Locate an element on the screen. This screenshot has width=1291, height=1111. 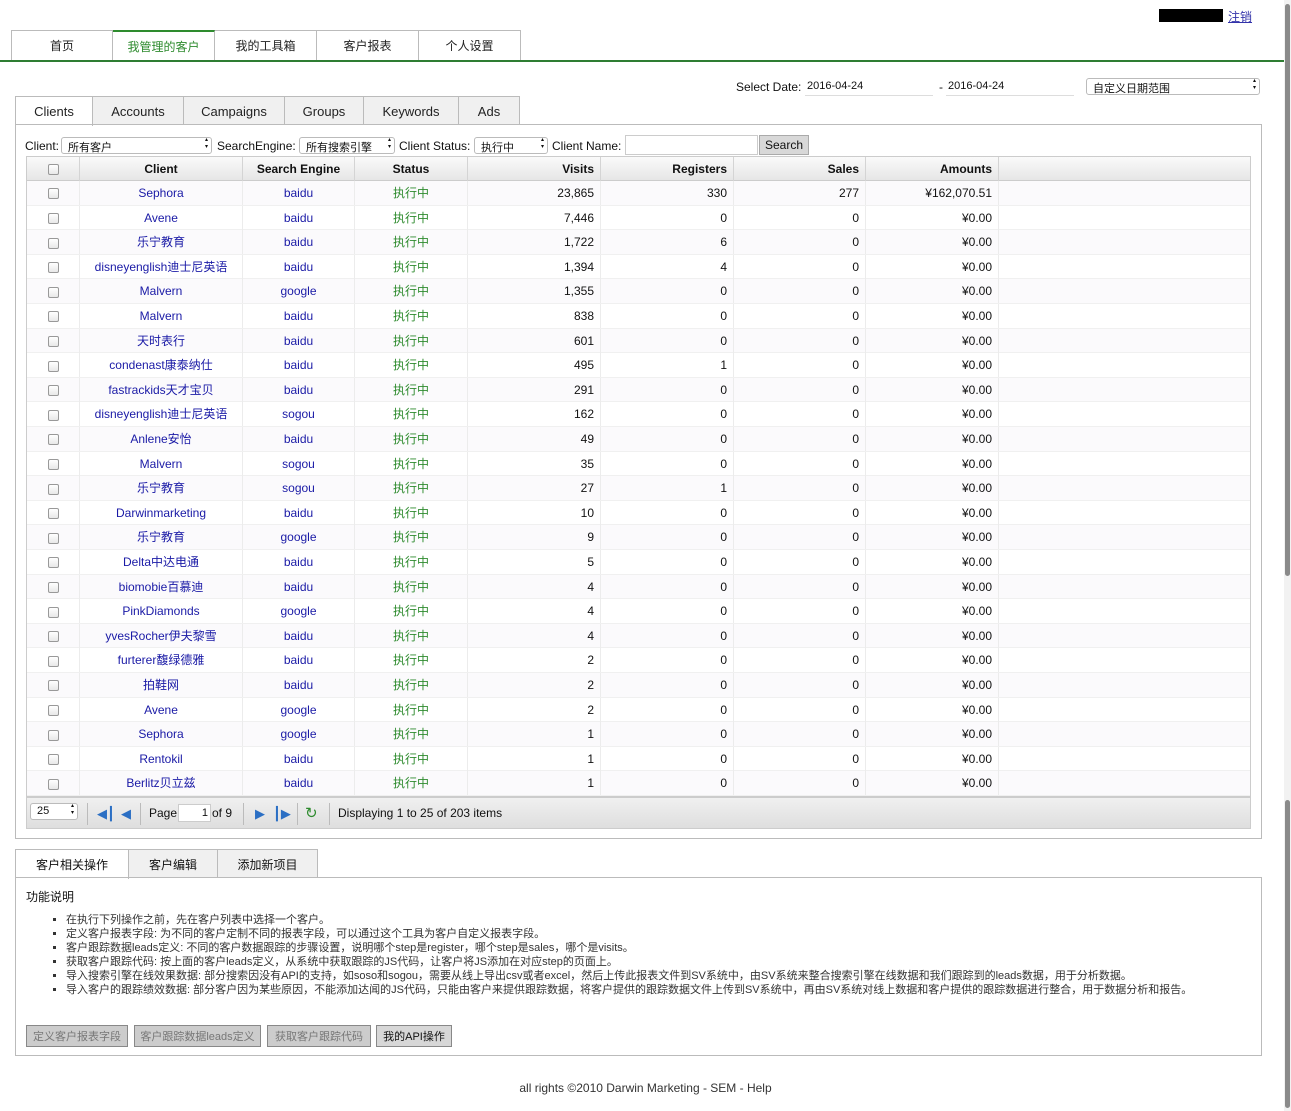
col-visits: Visits is located at coordinates (534, 169).